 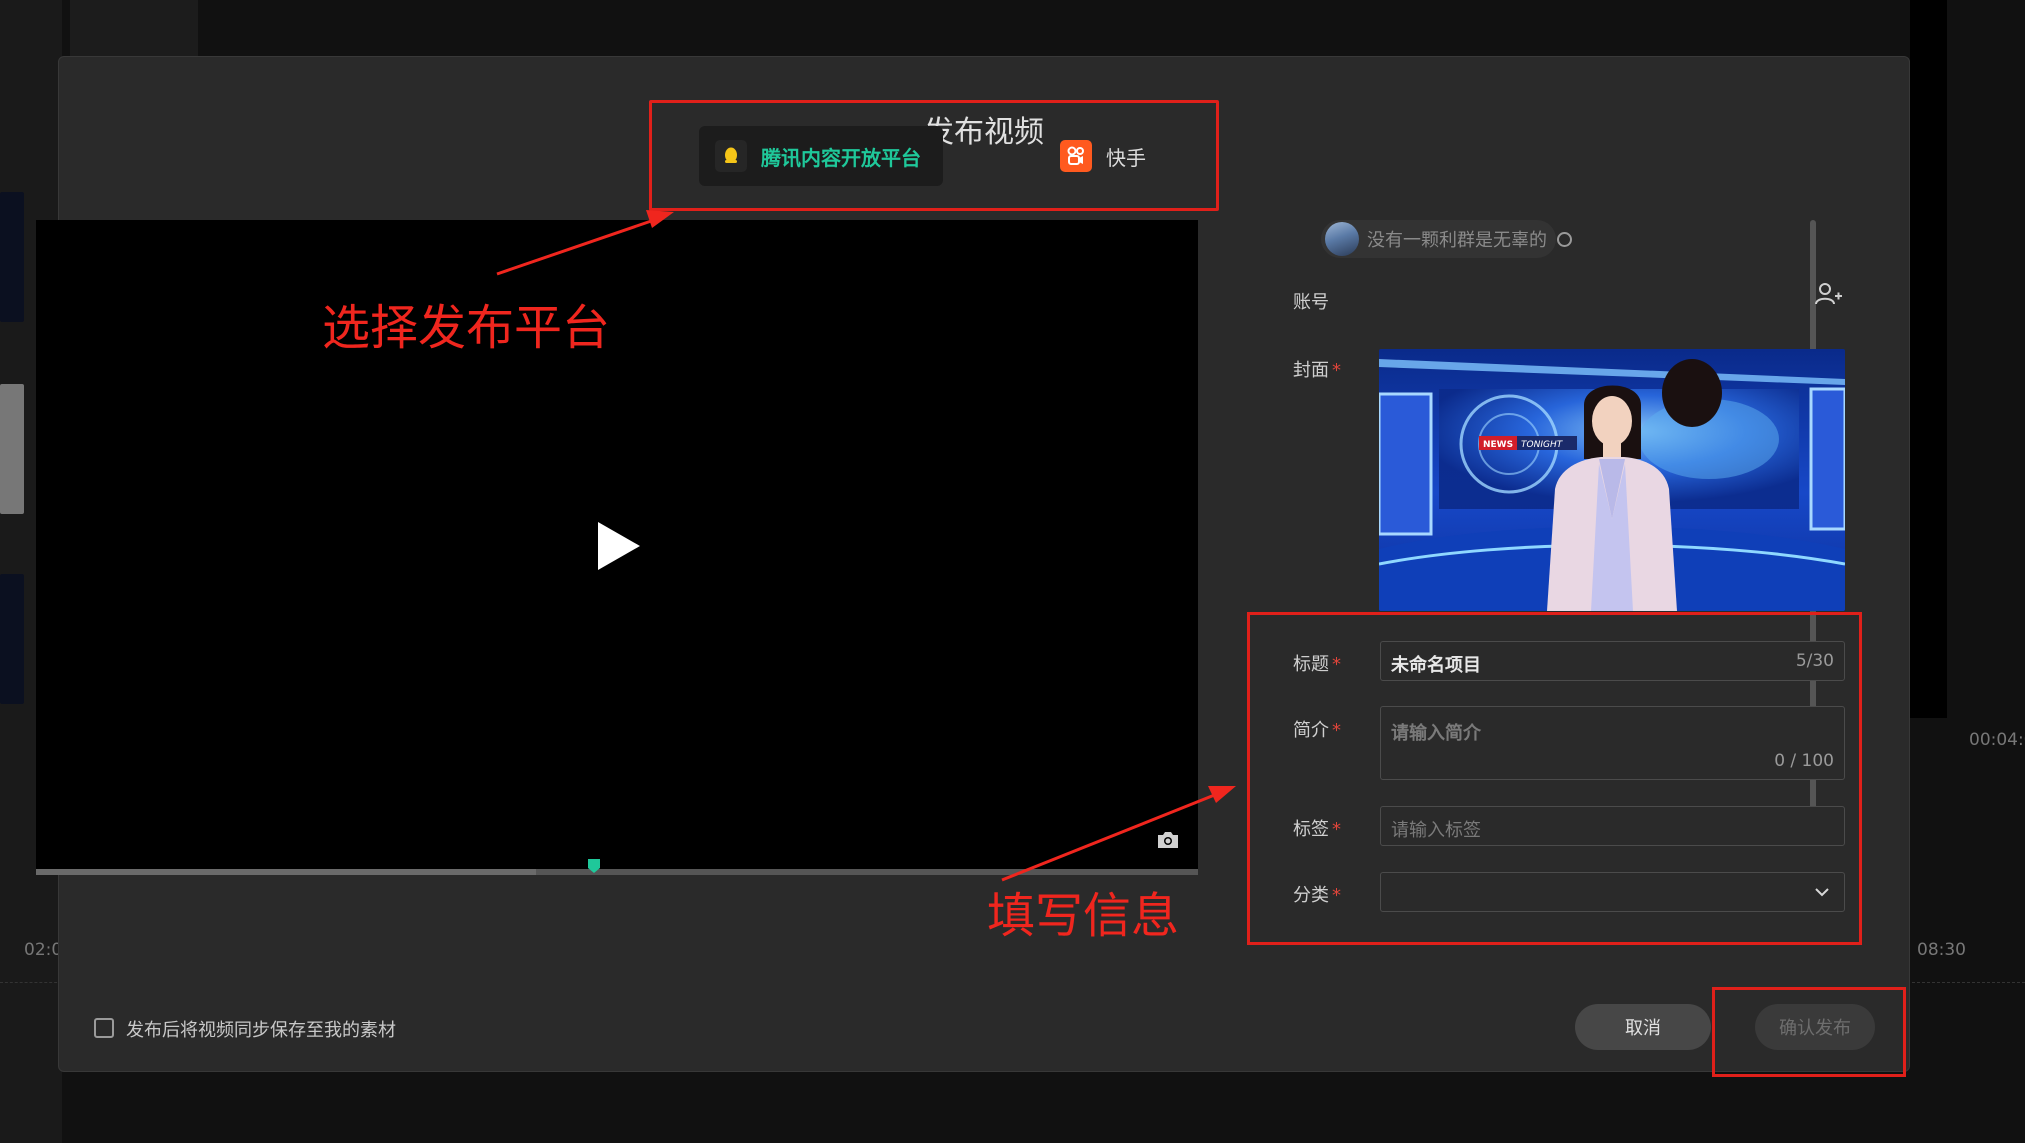 What do you see at coordinates (1317, 895) in the screenshot?
I see `category-label: 分类 *` at bounding box center [1317, 895].